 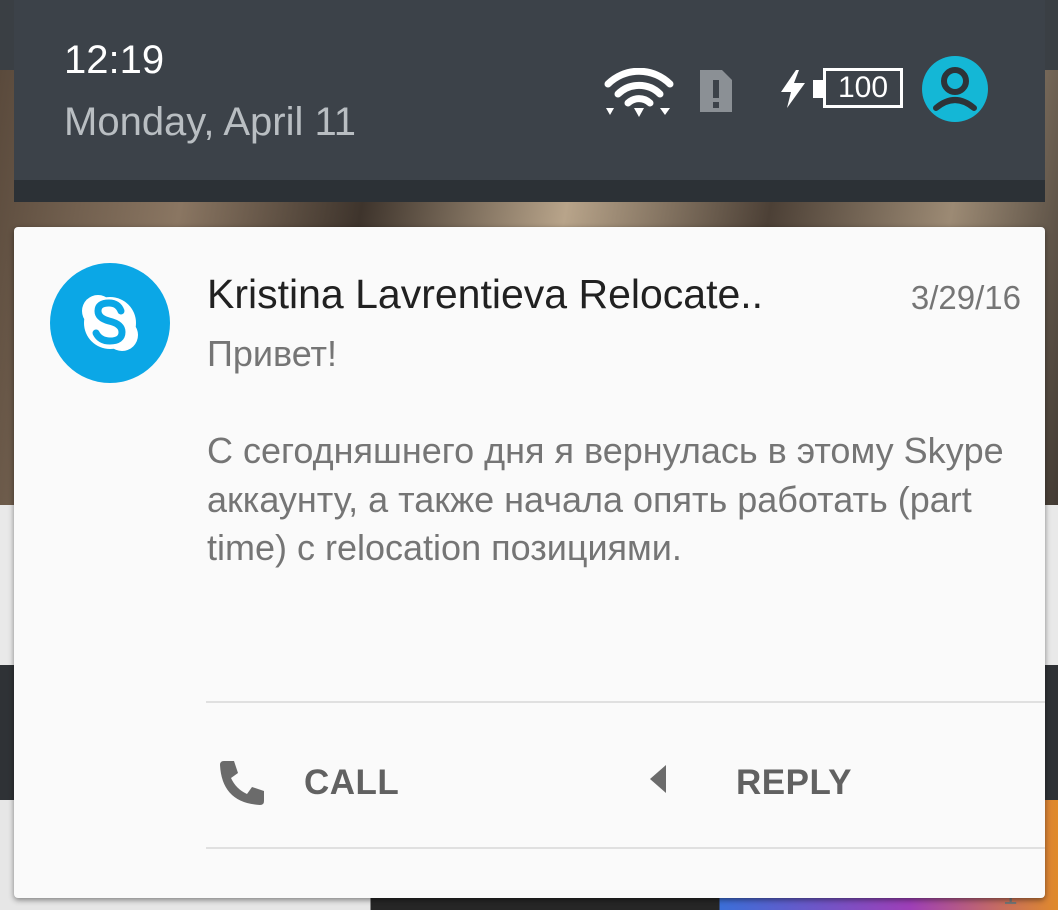 I want to click on call-button: CALL, so click(x=307, y=783).